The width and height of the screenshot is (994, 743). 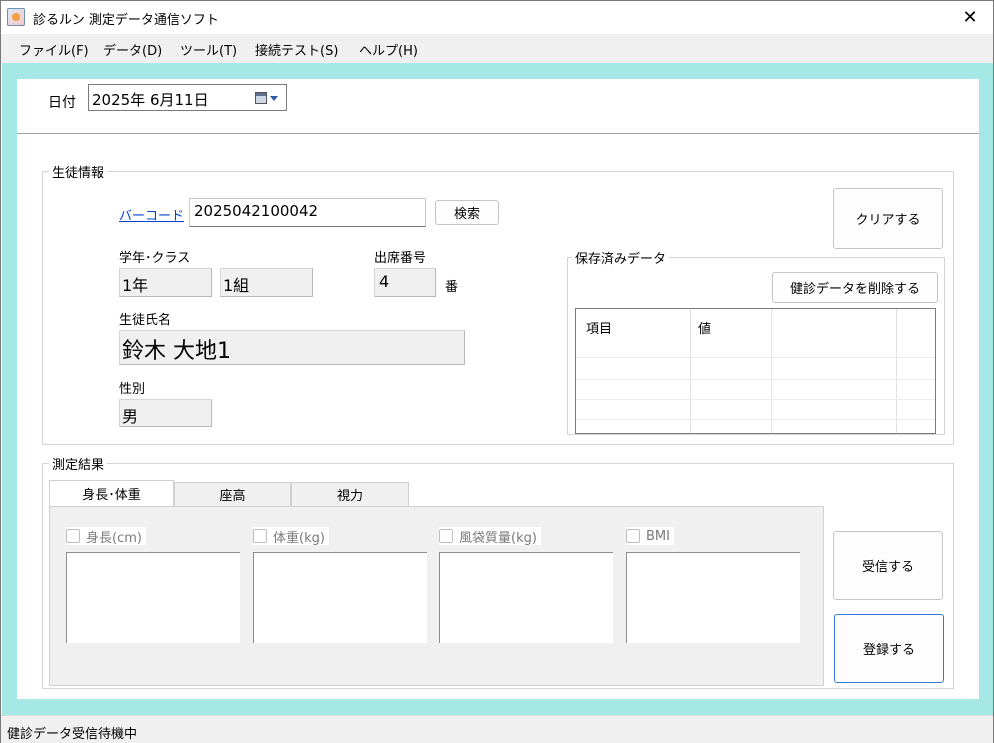 What do you see at coordinates (292, 347) in the screenshot?
I see `name-field: 鈴木 大地1` at bounding box center [292, 347].